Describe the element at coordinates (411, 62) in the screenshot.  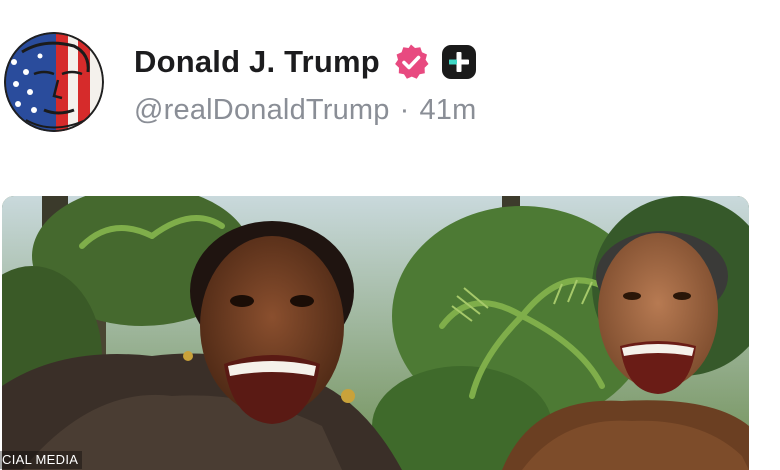
I see `verified-badge-icon` at that location.